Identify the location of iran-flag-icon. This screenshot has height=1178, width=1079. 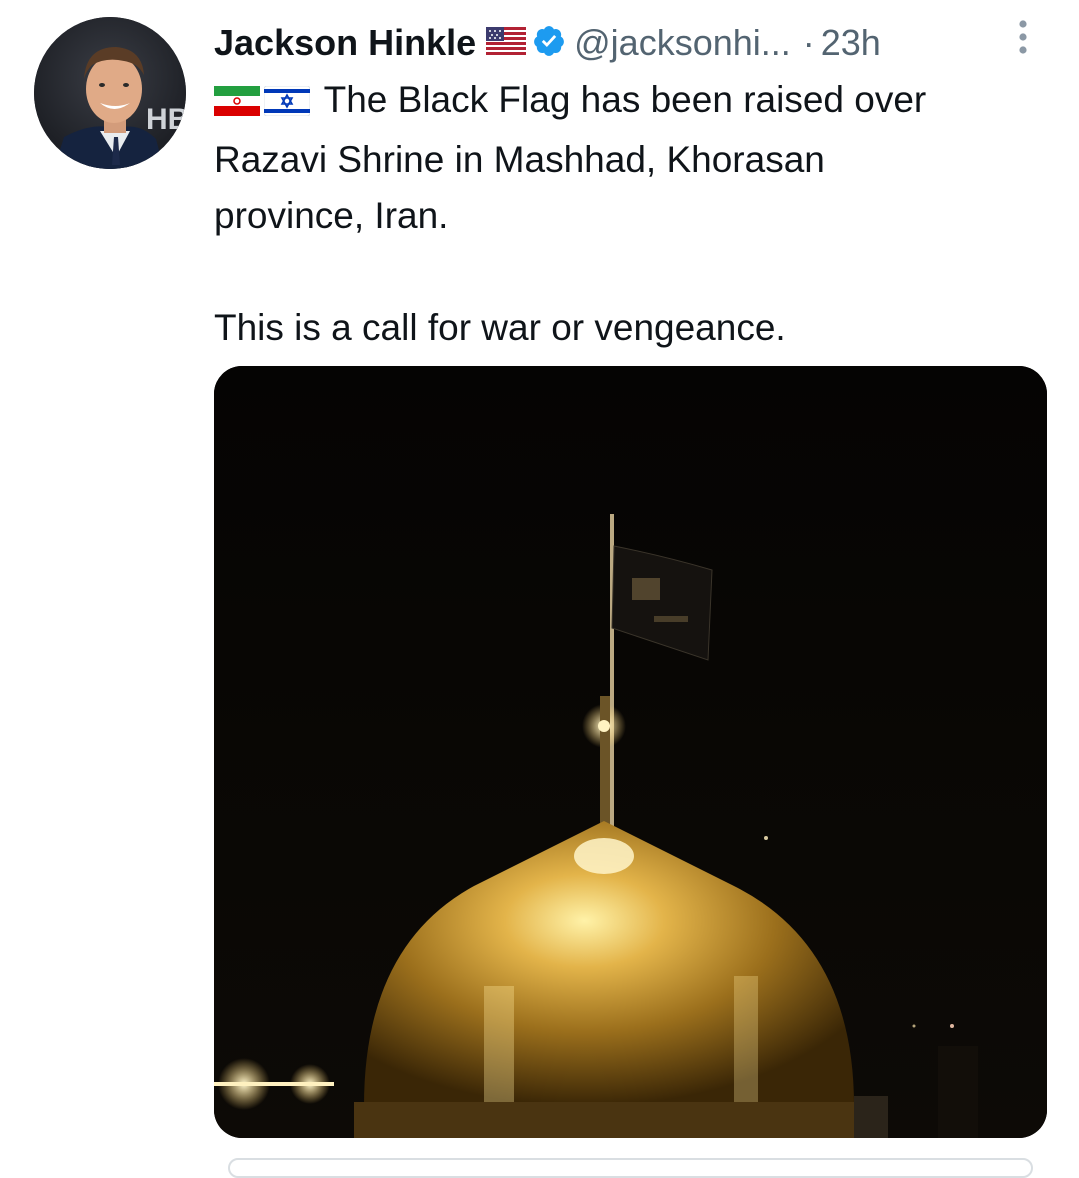
(237, 104).